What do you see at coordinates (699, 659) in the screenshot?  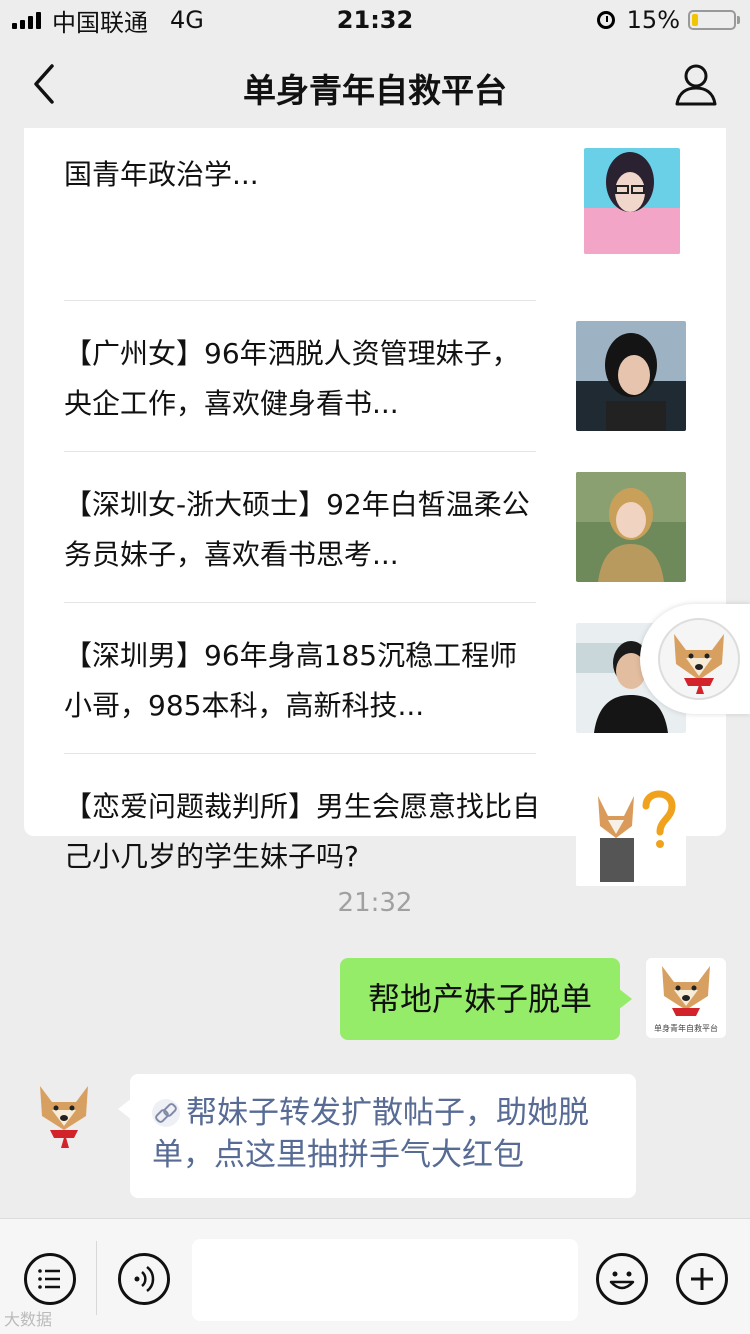 I see `dog-mascot-icon` at bounding box center [699, 659].